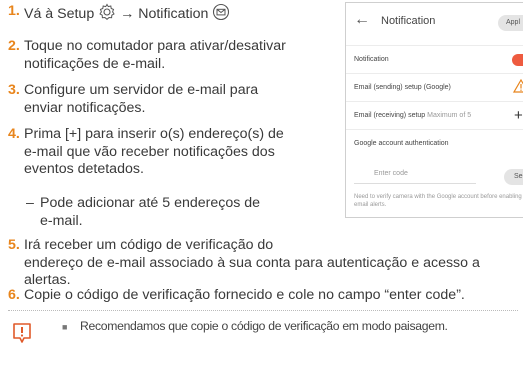  Describe the element at coordinates (221, 15) in the screenshot. I see `mail-icon` at that location.